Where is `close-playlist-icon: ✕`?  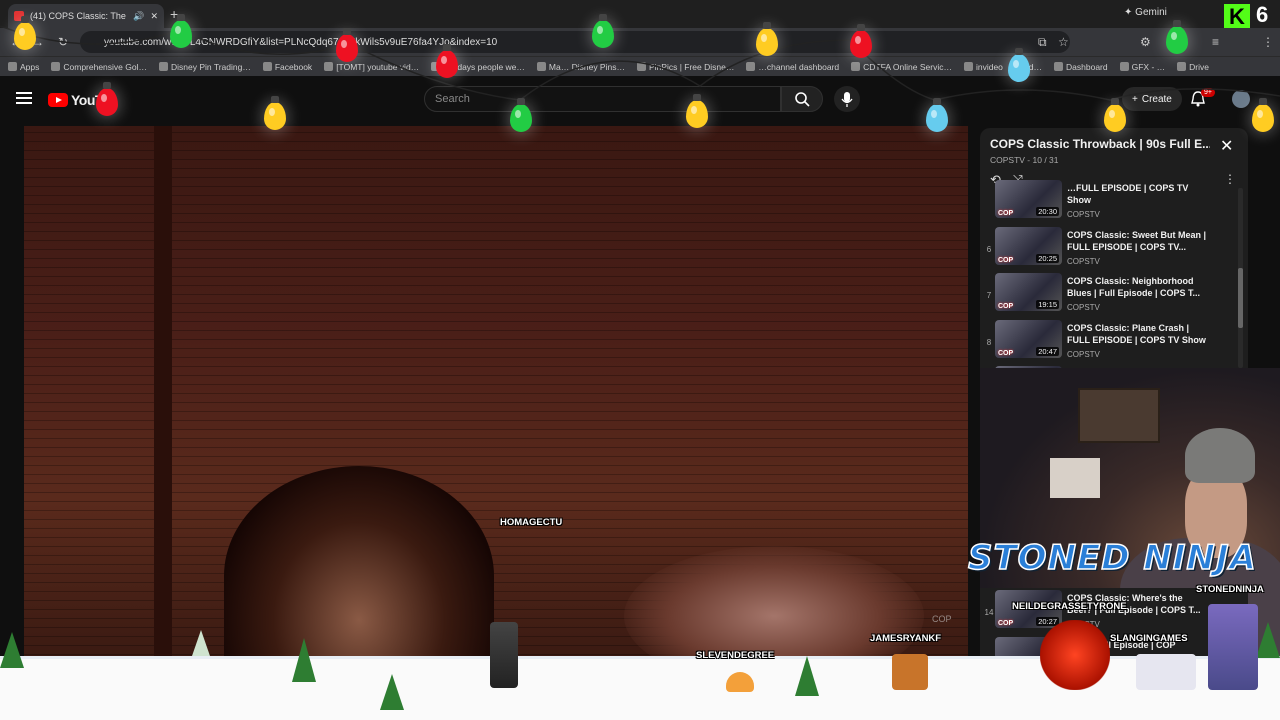
close-playlist-icon: ✕ is located at coordinates (1226, 146).